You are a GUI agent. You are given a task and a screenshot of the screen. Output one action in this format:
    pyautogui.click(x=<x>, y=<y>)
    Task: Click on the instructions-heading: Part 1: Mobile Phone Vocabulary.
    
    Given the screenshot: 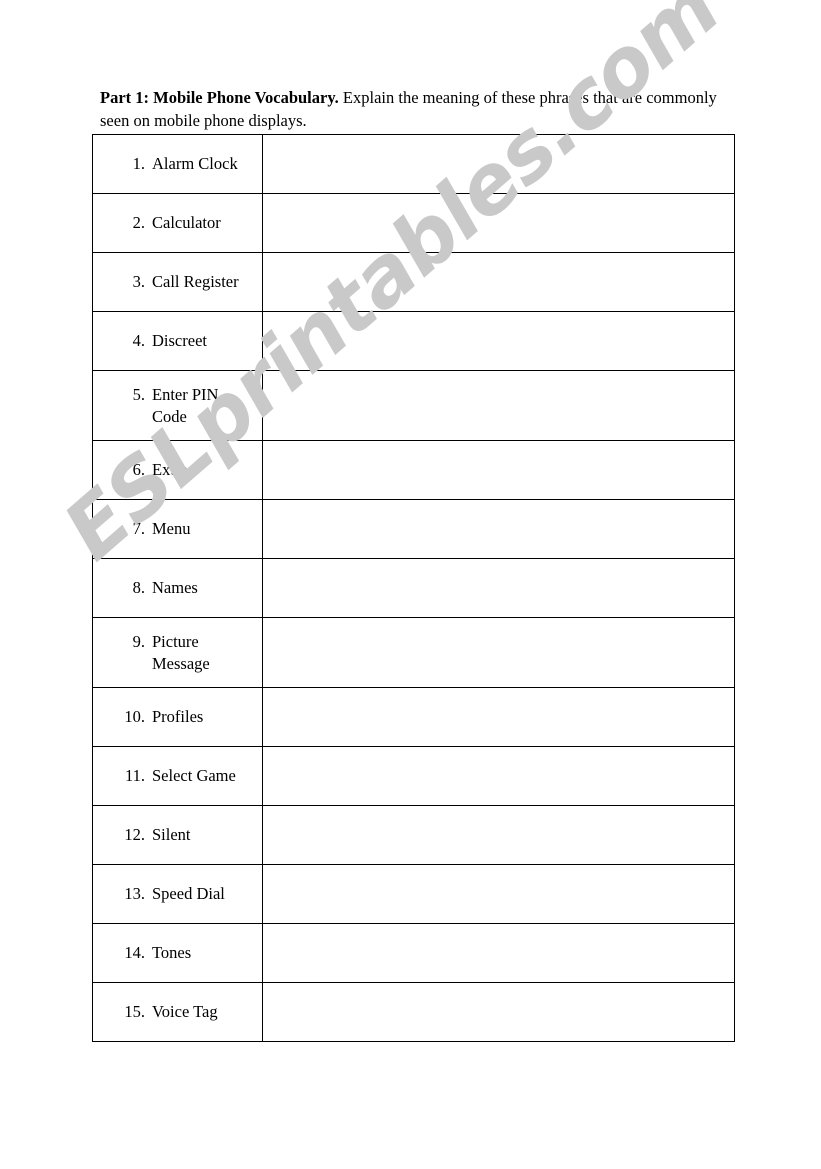 What is the action you would take?
    pyautogui.click(x=219, y=97)
    